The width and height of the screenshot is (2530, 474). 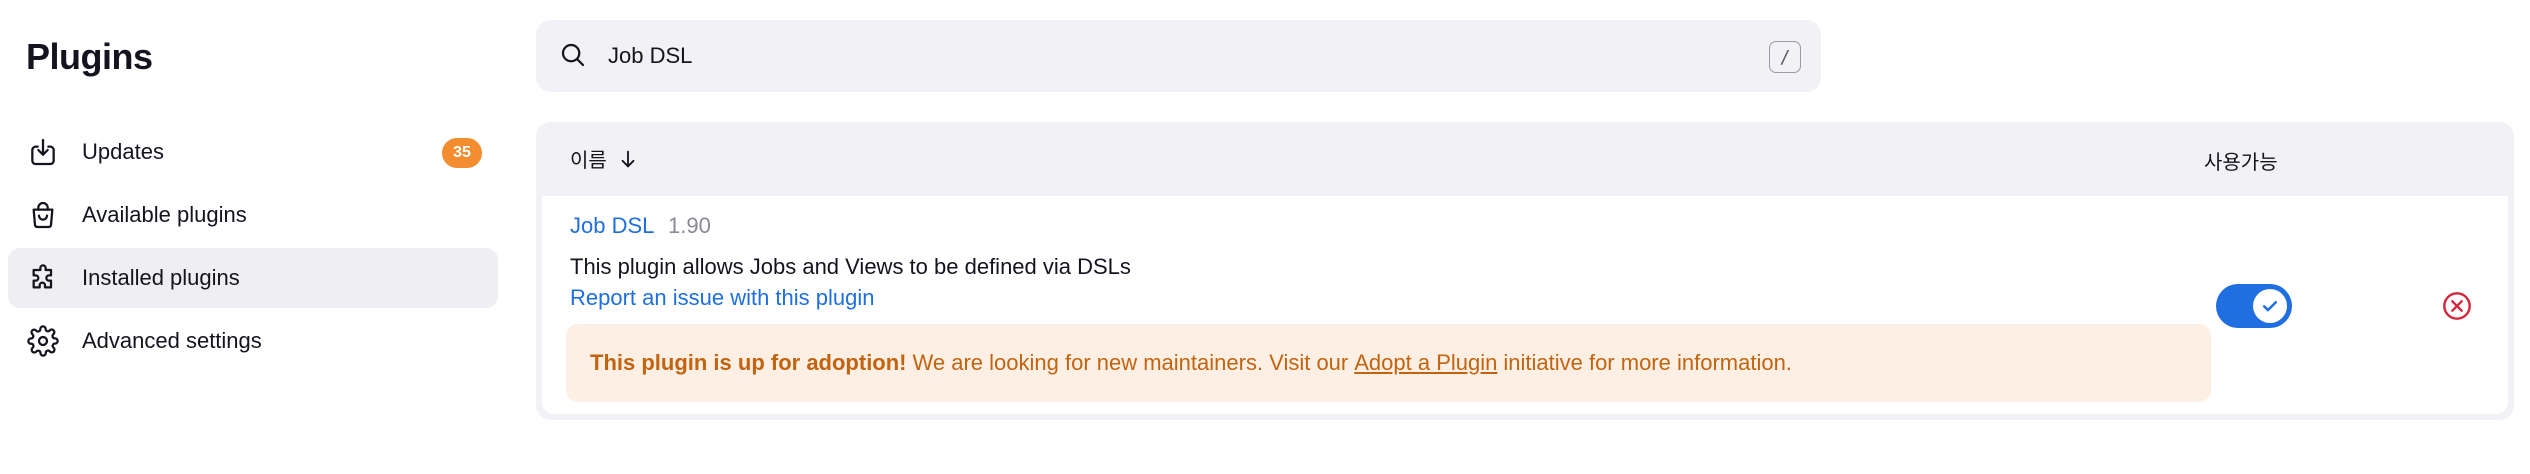 I want to click on column-header-name: 이름, so click(x=604, y=158).